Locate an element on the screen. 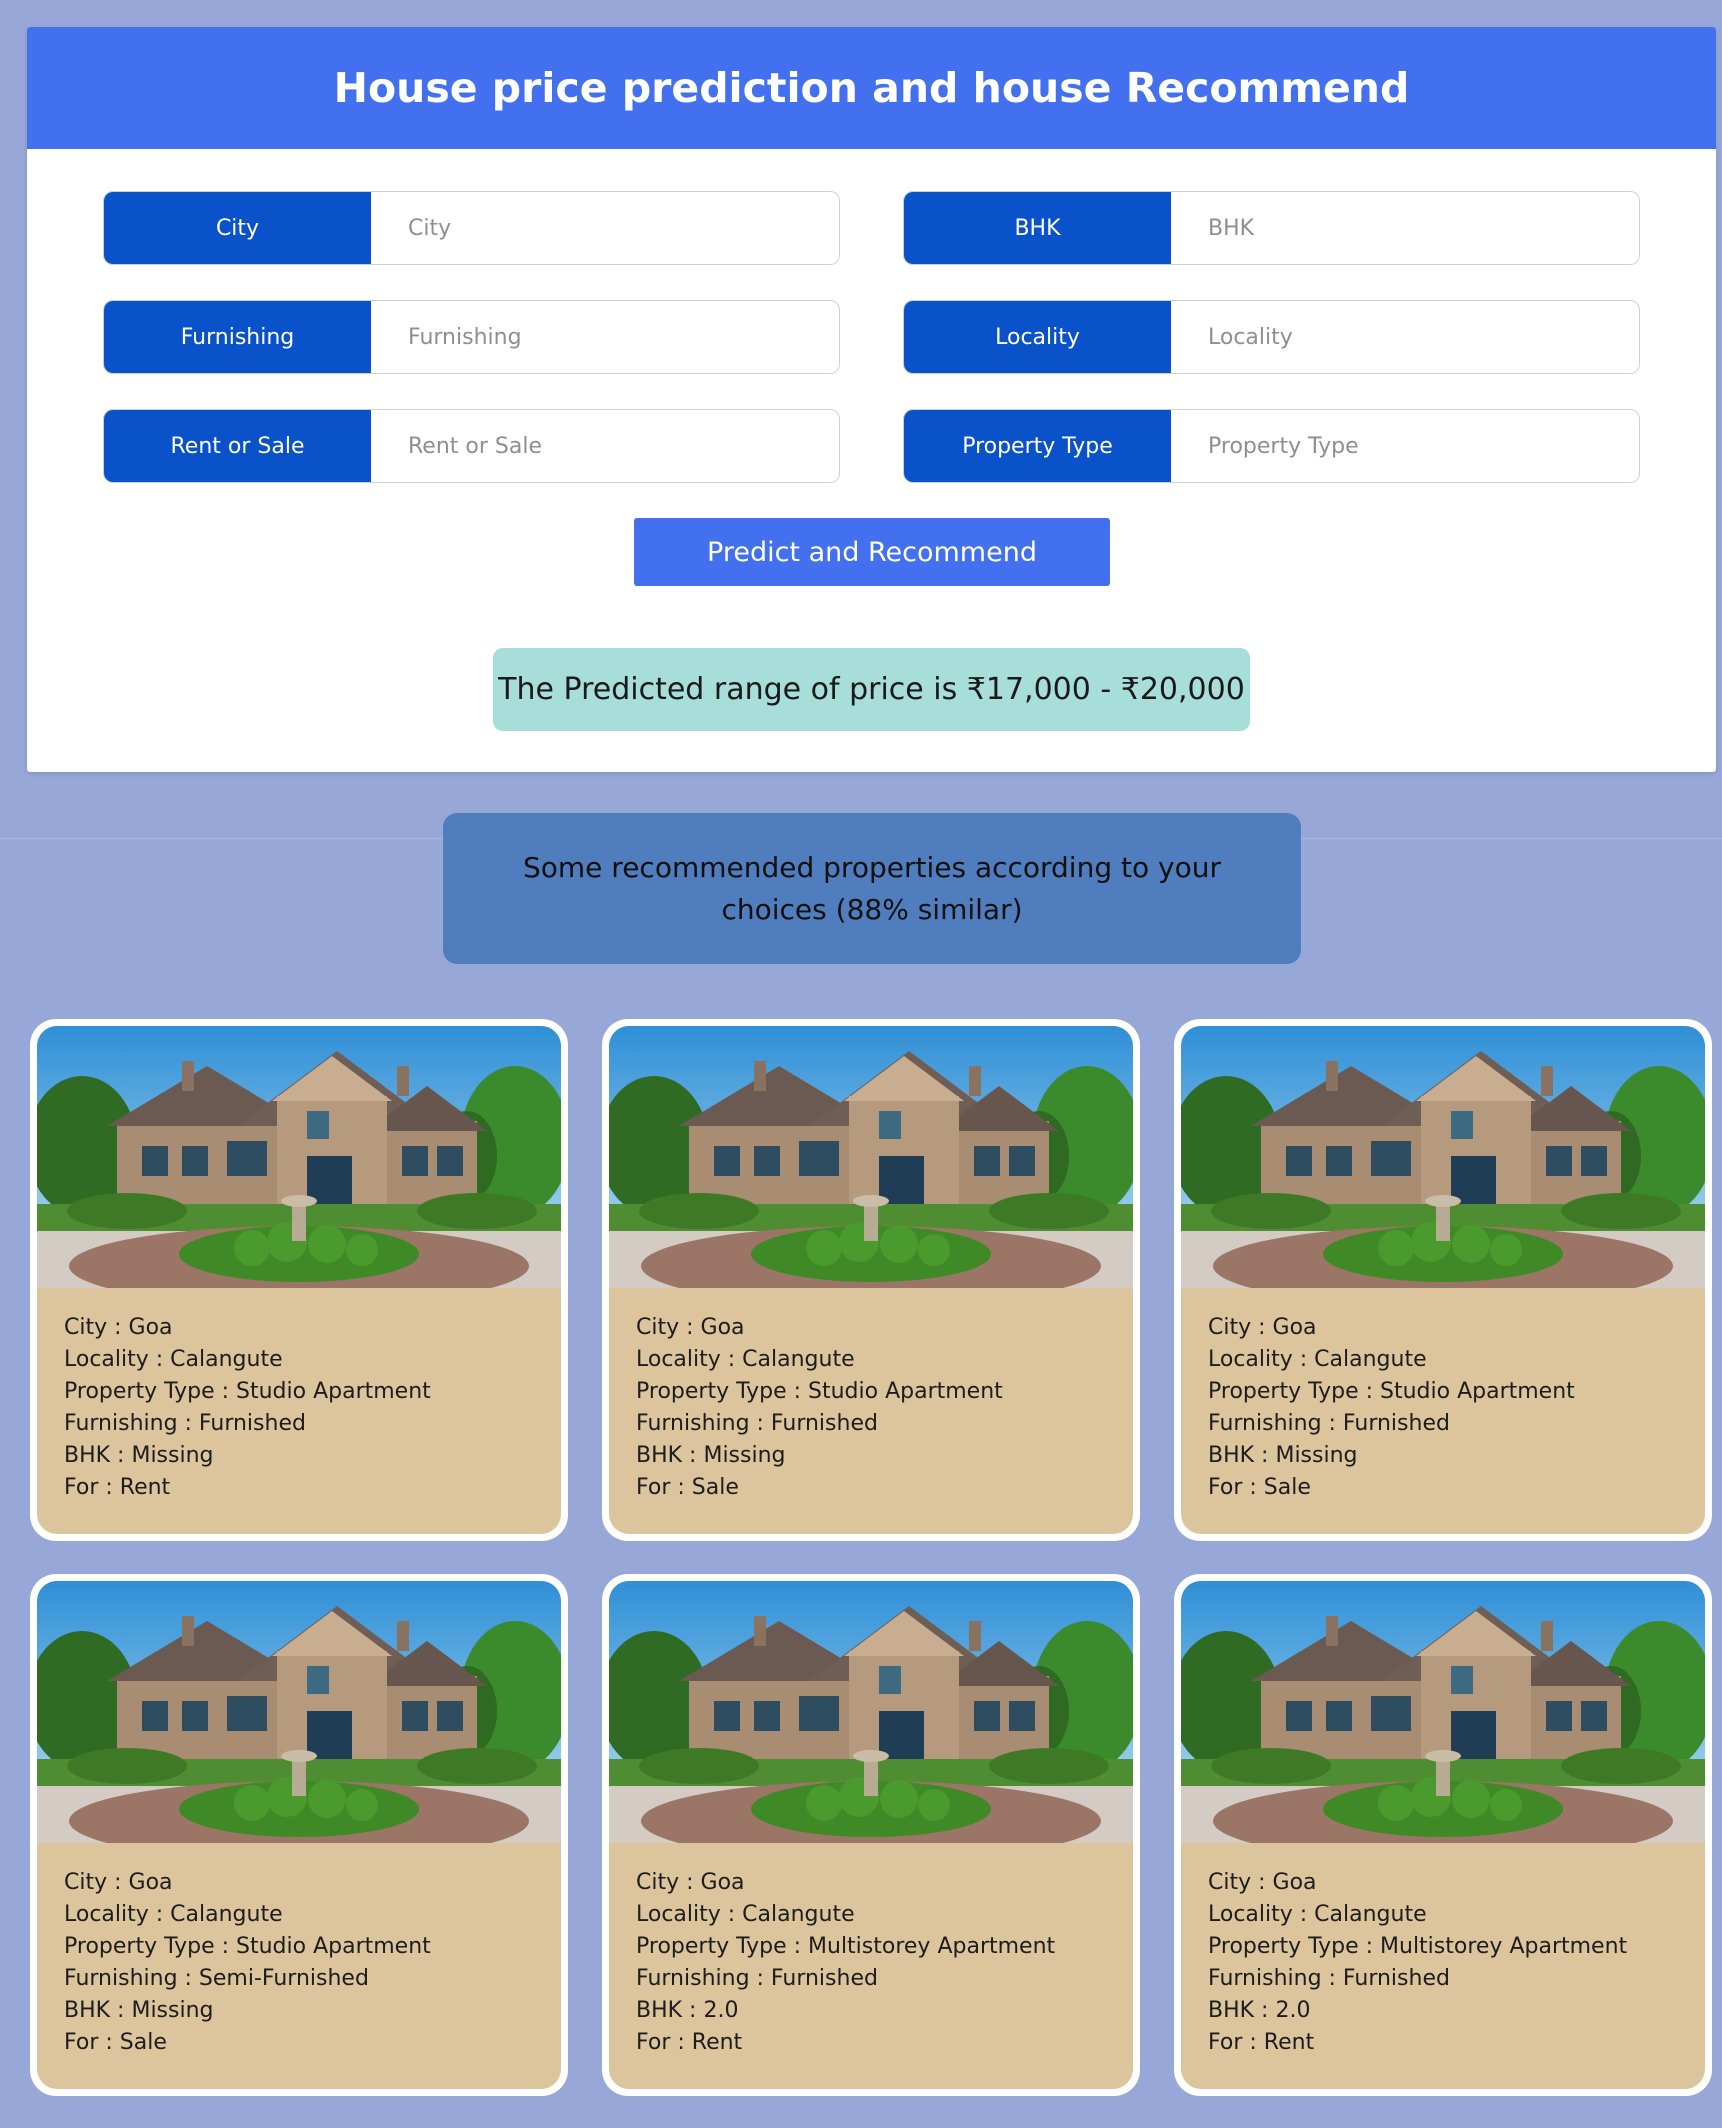 This screenshot has height=2128, width=1722. locality-field: Locality is located at coordinates (1271, 337).